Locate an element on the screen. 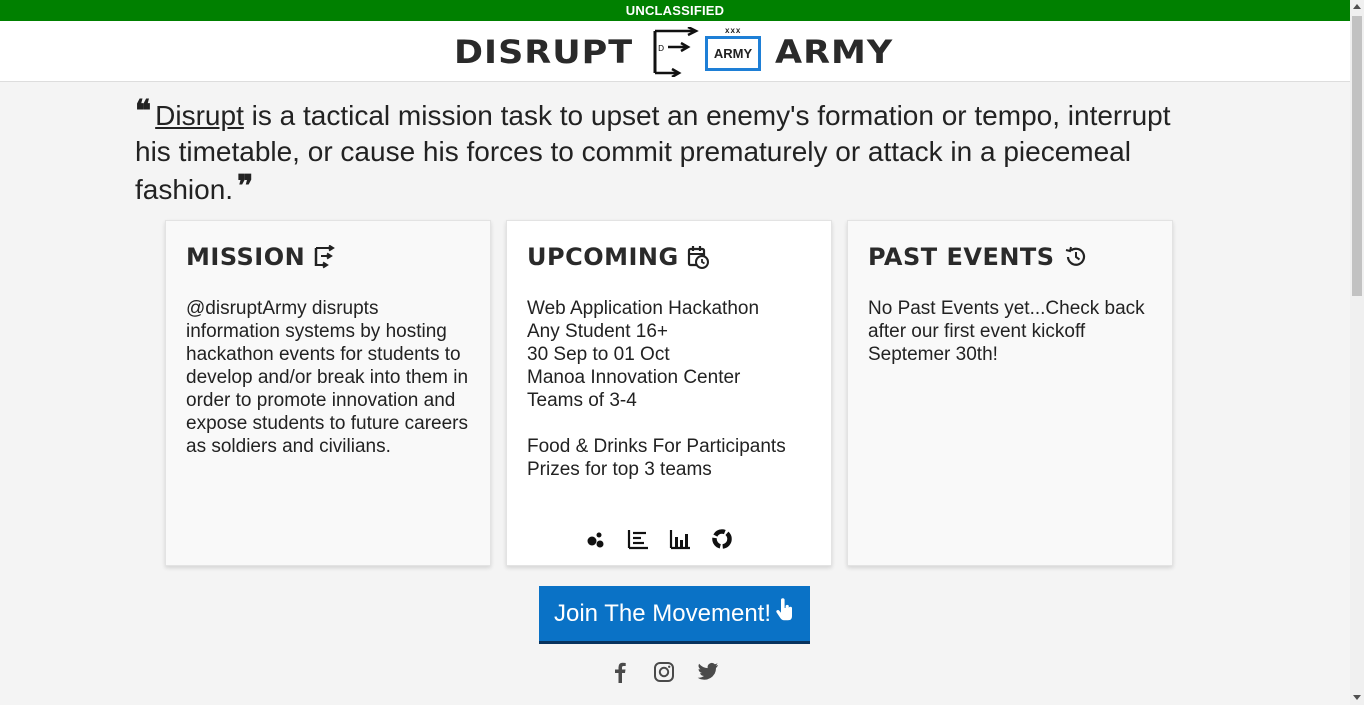  logo-word-disrupt: DISRUPT is located at coordinates (544, 53).